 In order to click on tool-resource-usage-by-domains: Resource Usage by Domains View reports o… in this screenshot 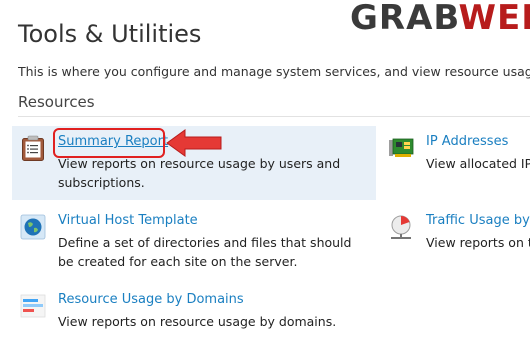, I will do `click(194, 312)`.